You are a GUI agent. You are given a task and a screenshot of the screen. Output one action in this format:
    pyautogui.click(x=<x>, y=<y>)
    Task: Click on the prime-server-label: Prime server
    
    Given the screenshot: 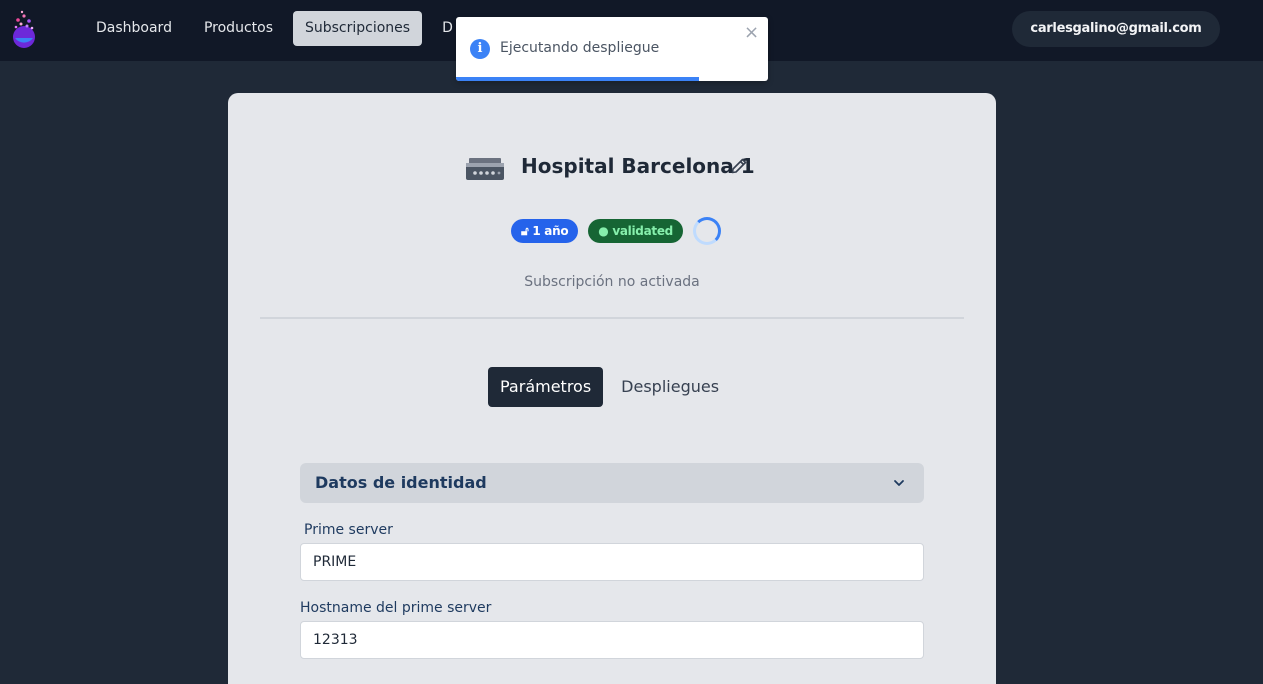 What is the action you would take?
    pyautogui.click(x=348, y=530)
    